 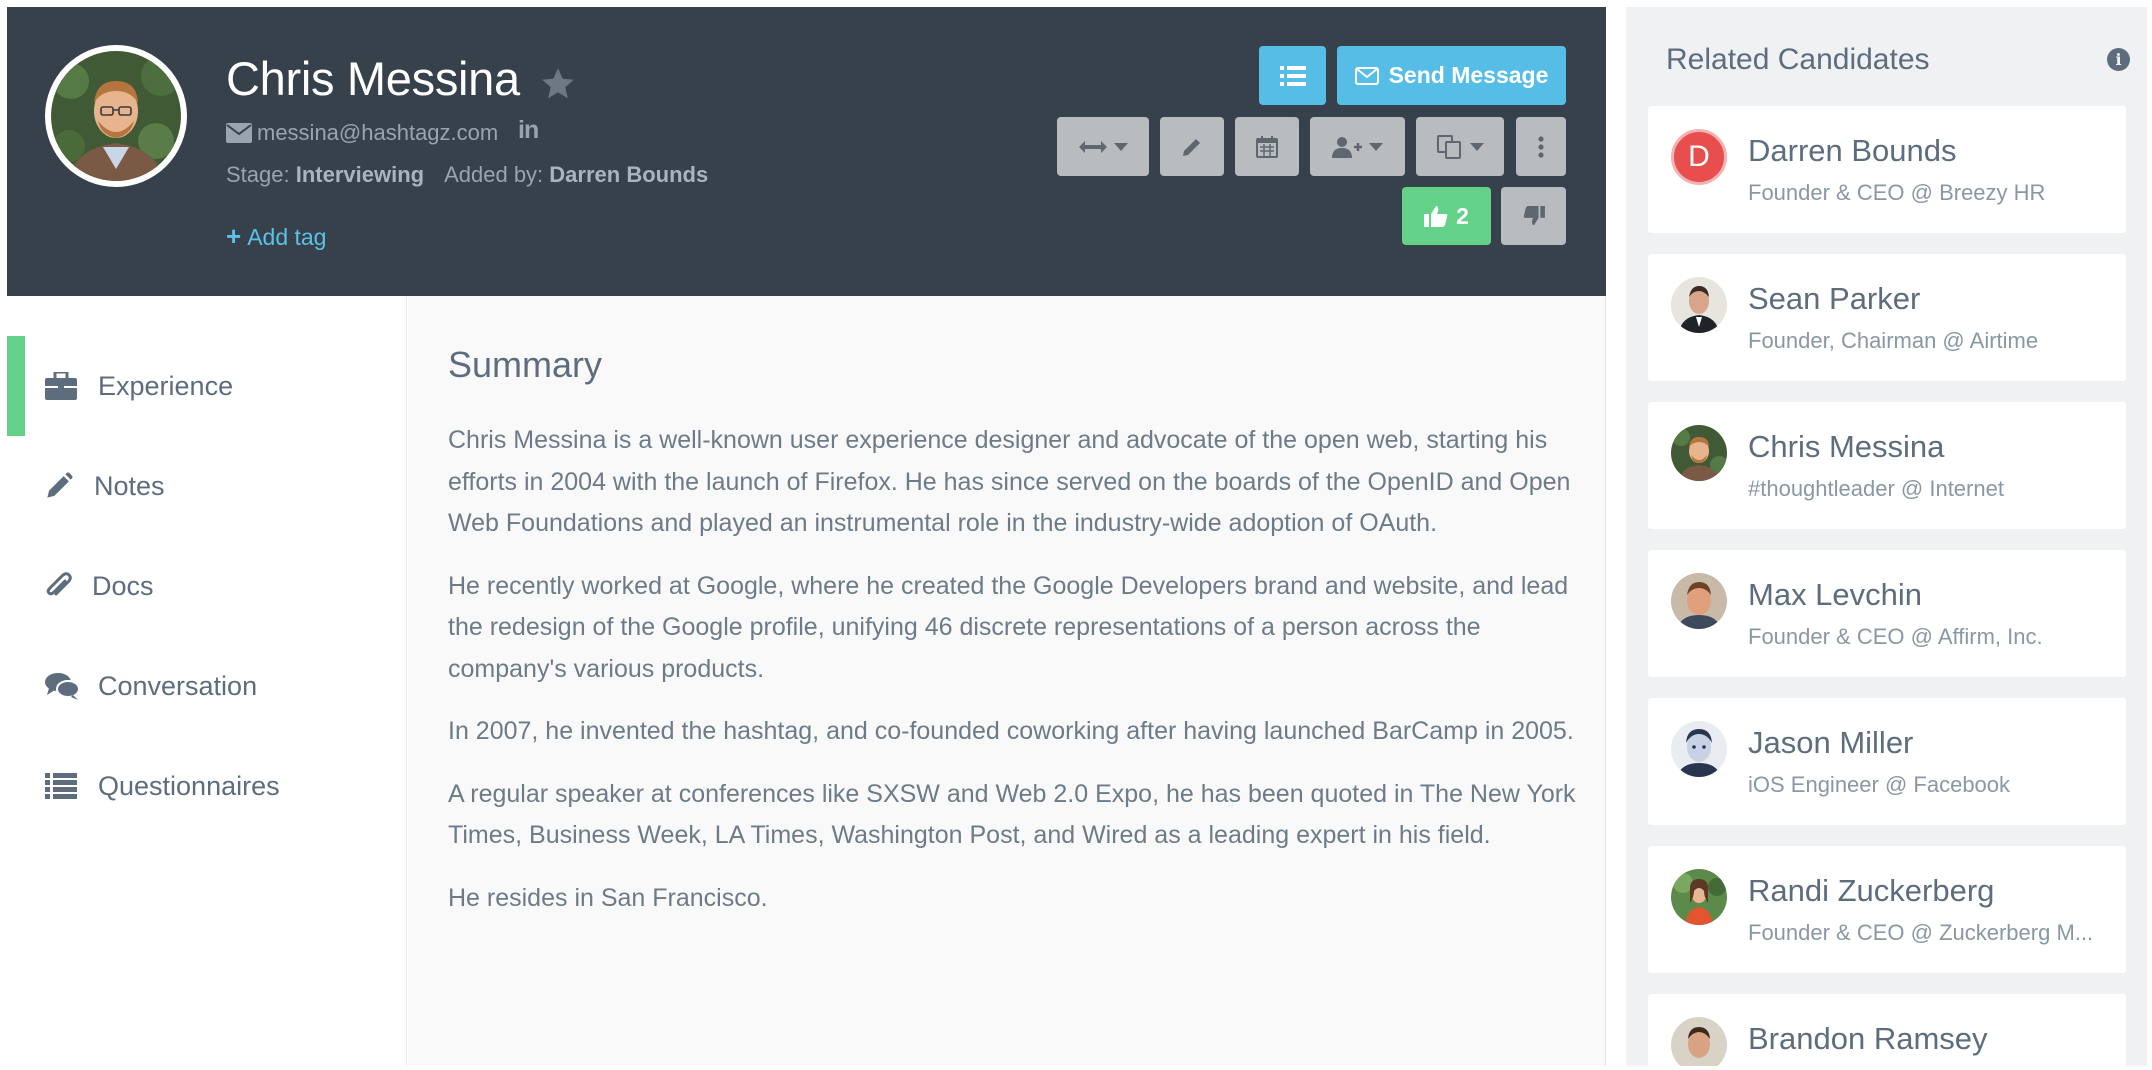 What do you see at coordinates (1699, 157) in the screenshot?
I see `avatar: D` at bounding box center [1699, 157].